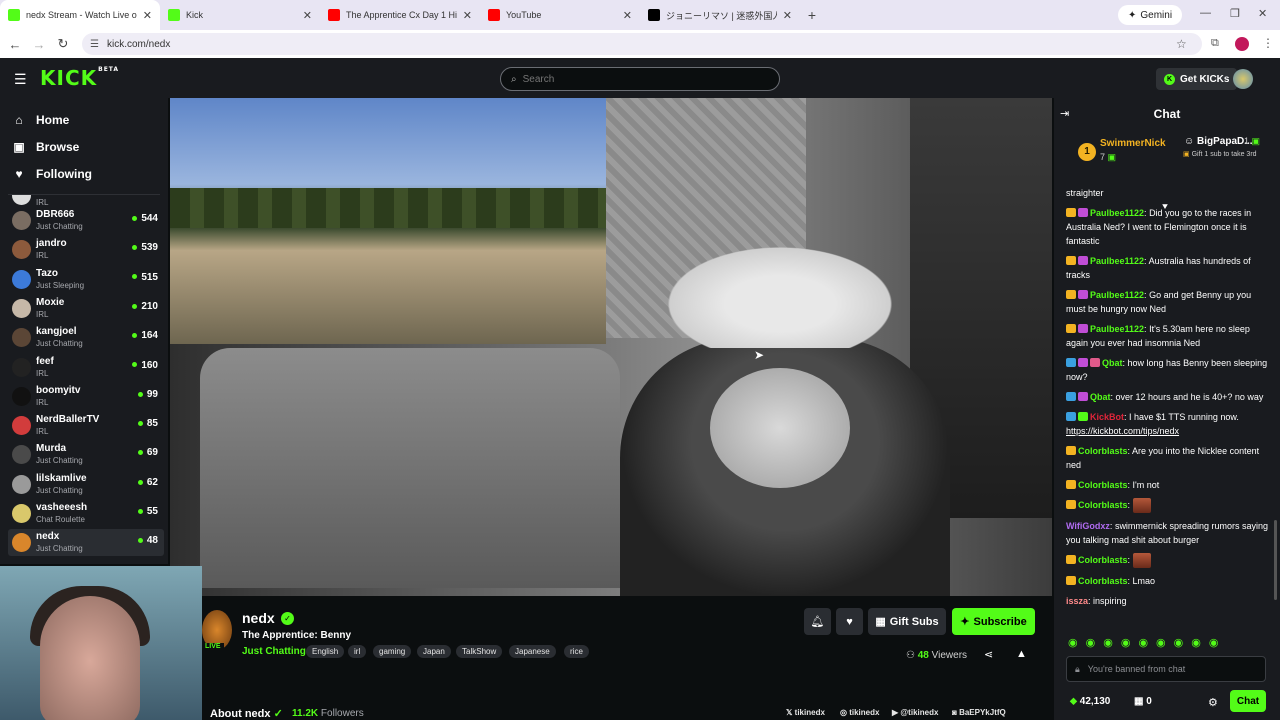 This screenshot has height=720, width=1280. What do you see at coordinates (86, 543) in the screenshot?
I see `sidebar-channel-item: nedx Just Chatting 48` at bounding box center [86, 543].